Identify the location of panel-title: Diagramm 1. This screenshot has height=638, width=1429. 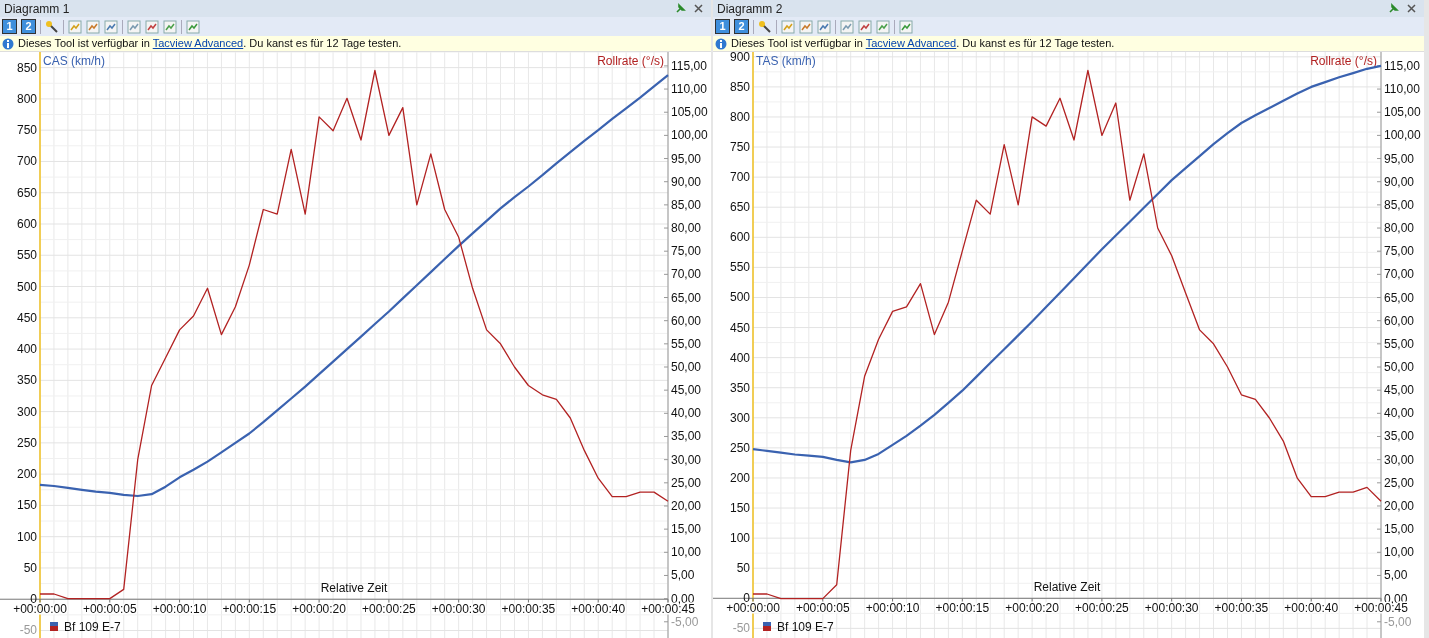
(37, 8).